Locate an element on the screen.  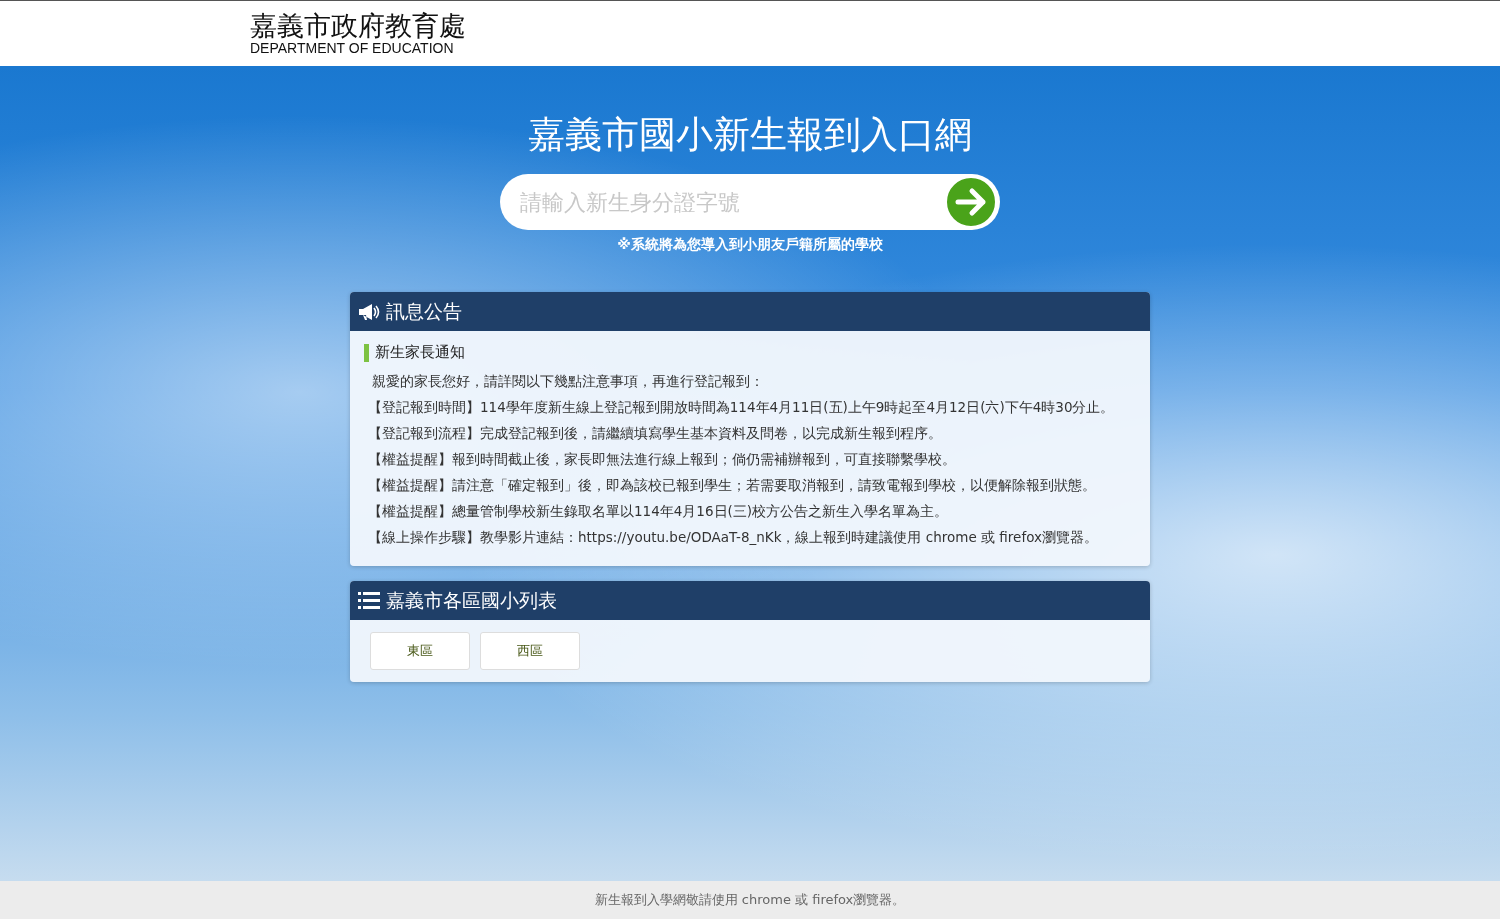
arrow-right-icon is located at coordinates (971, 202).